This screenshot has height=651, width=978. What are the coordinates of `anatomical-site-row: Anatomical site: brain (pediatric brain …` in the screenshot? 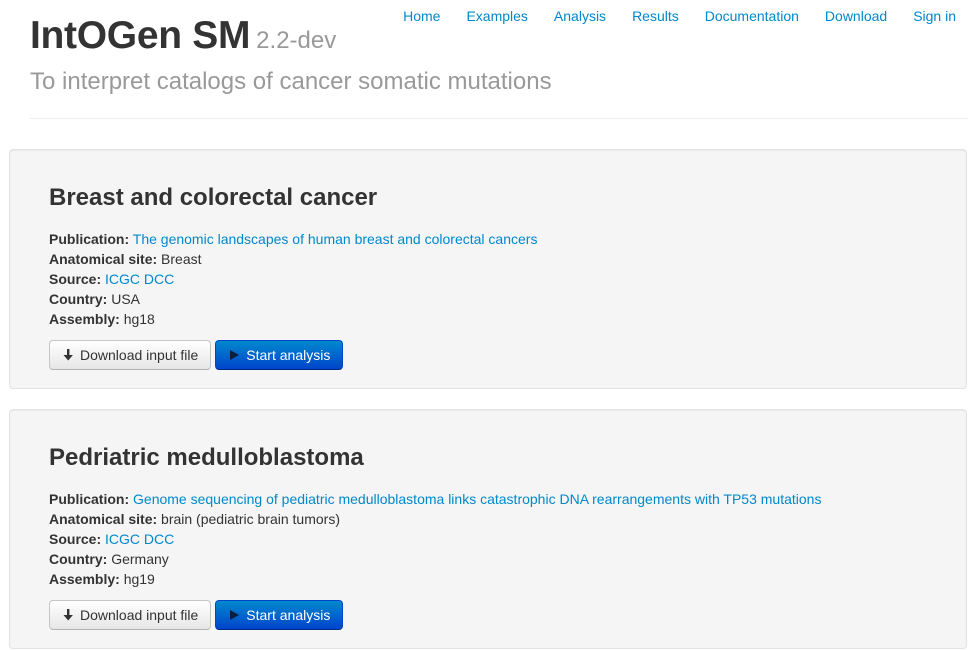 It's located at (435, 519).